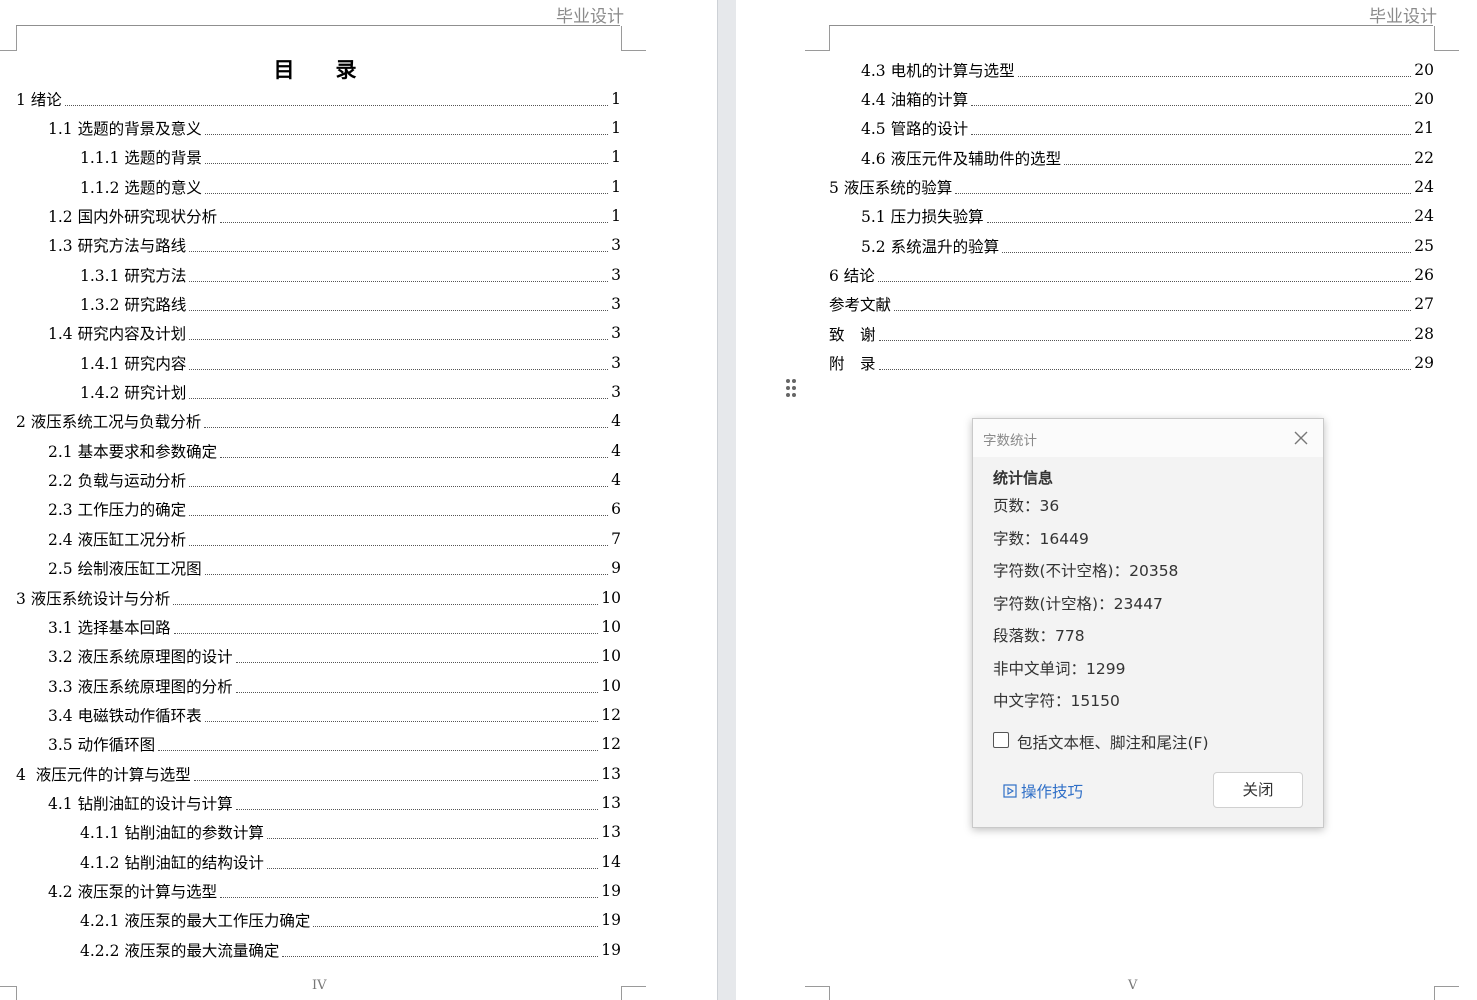 The height and width of the screenshot is (1000, 1477). What do you see at coordinates (1424, 304) in the screenshot?
I see `toc-entry-page: 27` at bounding box center [1424, 304].